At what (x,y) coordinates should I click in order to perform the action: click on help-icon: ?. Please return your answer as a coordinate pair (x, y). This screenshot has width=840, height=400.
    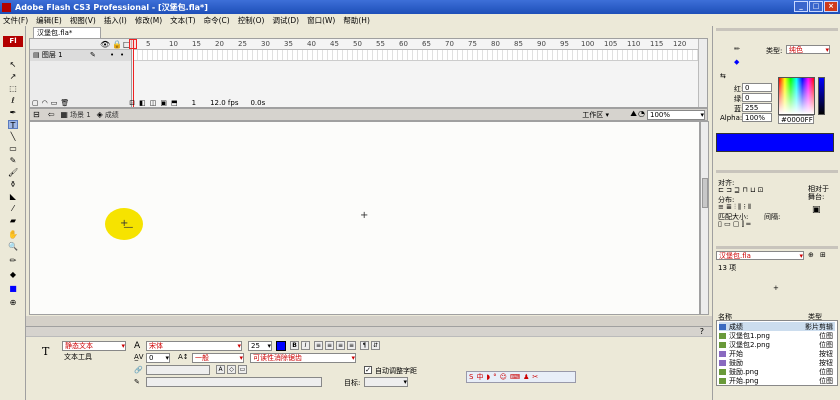
    Looking at the image, I should click on (702, 331).